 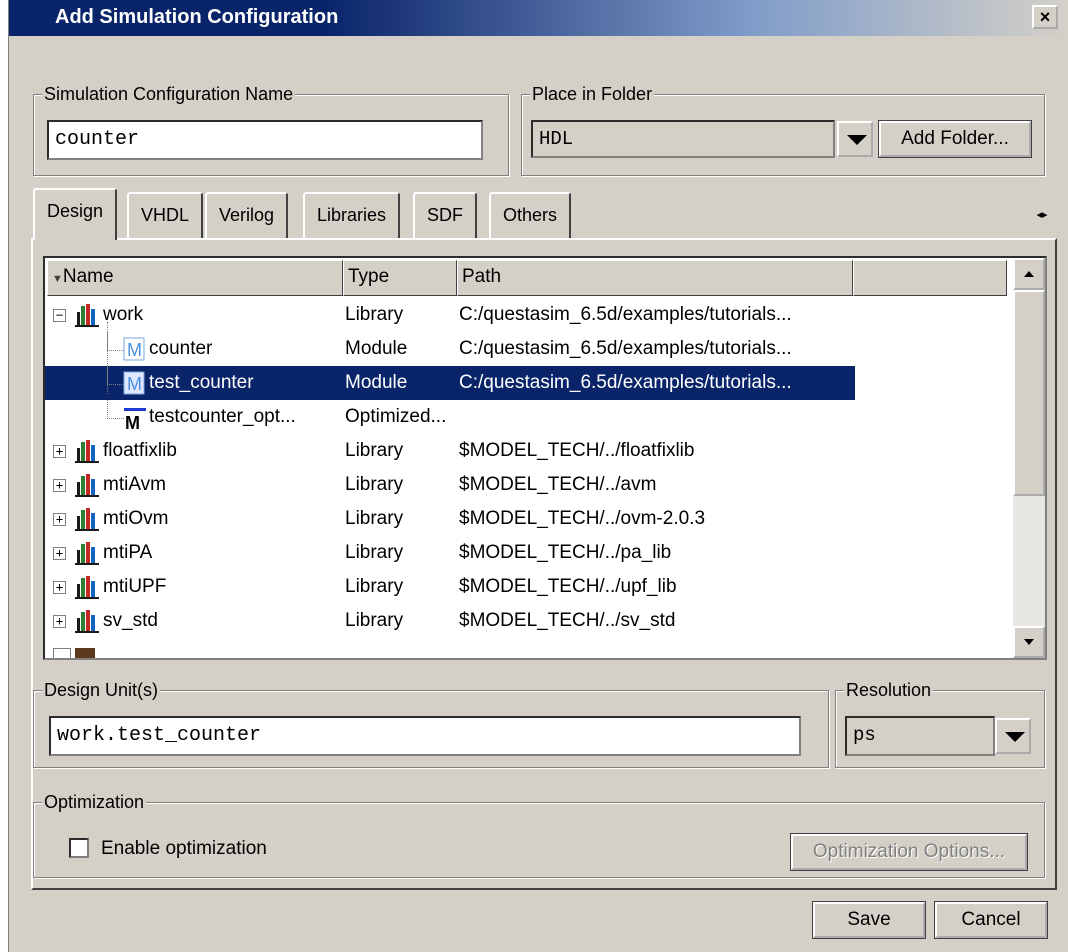 I want to click on folder-legend: Place in Folder, so click(x=592, y=94).